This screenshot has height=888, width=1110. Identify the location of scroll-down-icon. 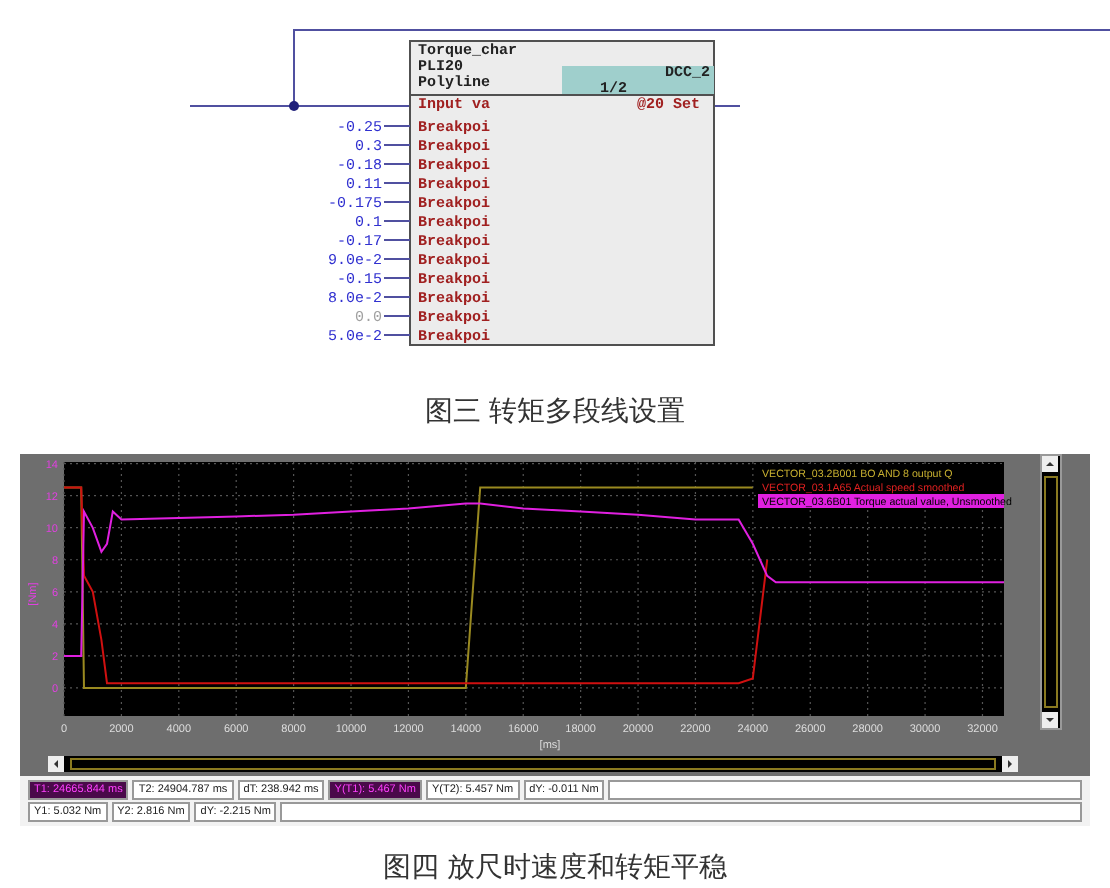
(1050, 720).